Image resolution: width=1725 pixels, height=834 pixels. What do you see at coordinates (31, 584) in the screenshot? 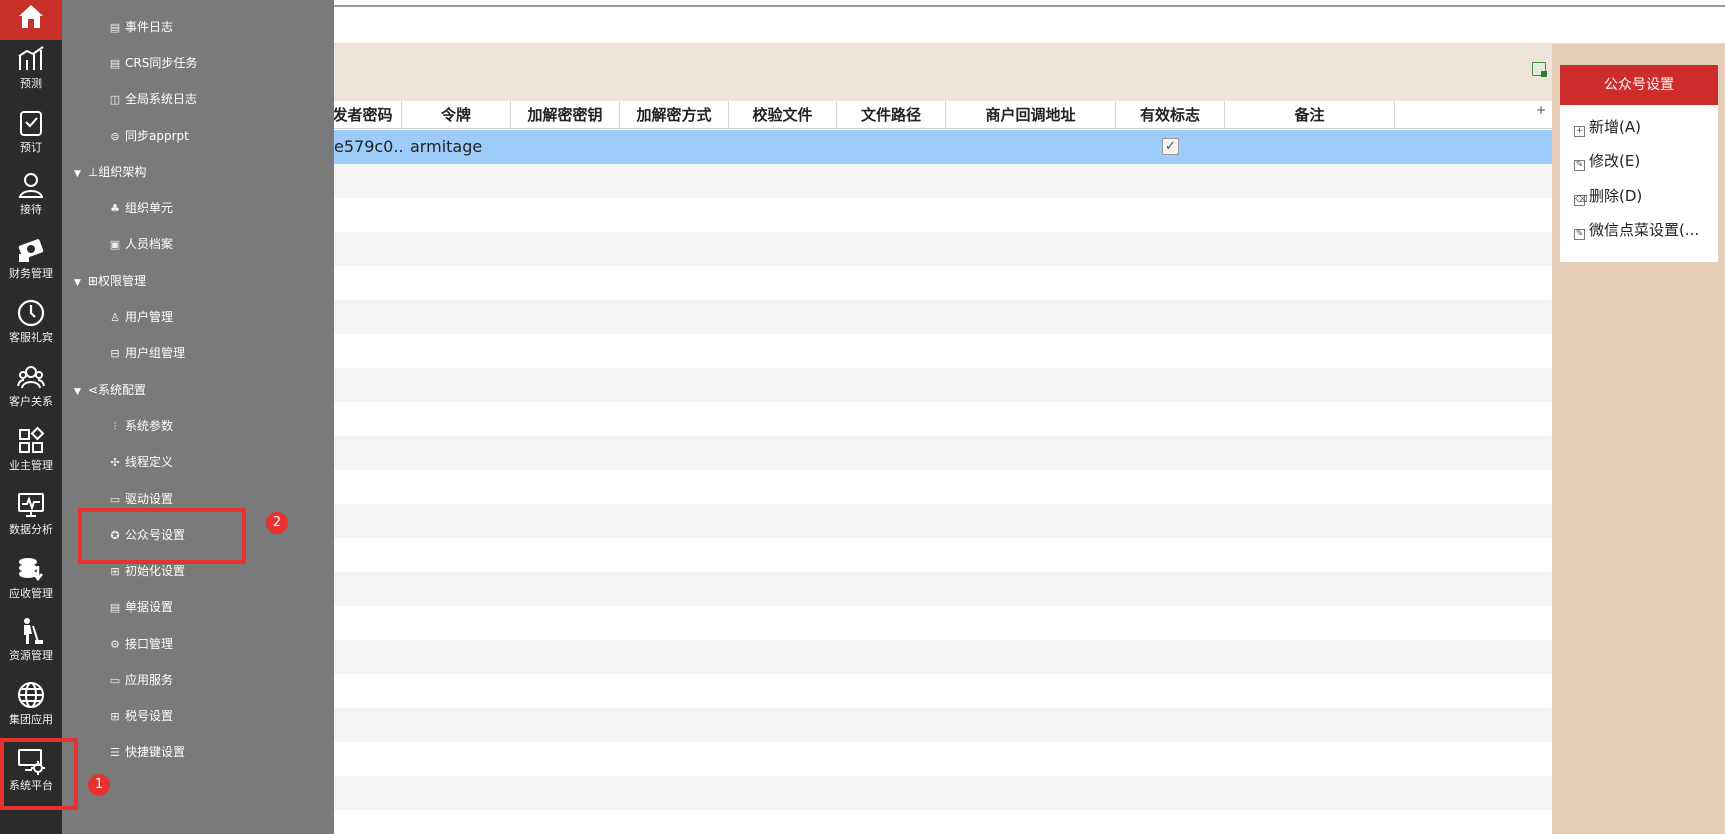
I see `nav-receivables: 应收管理` at bounding box center [31, 584].